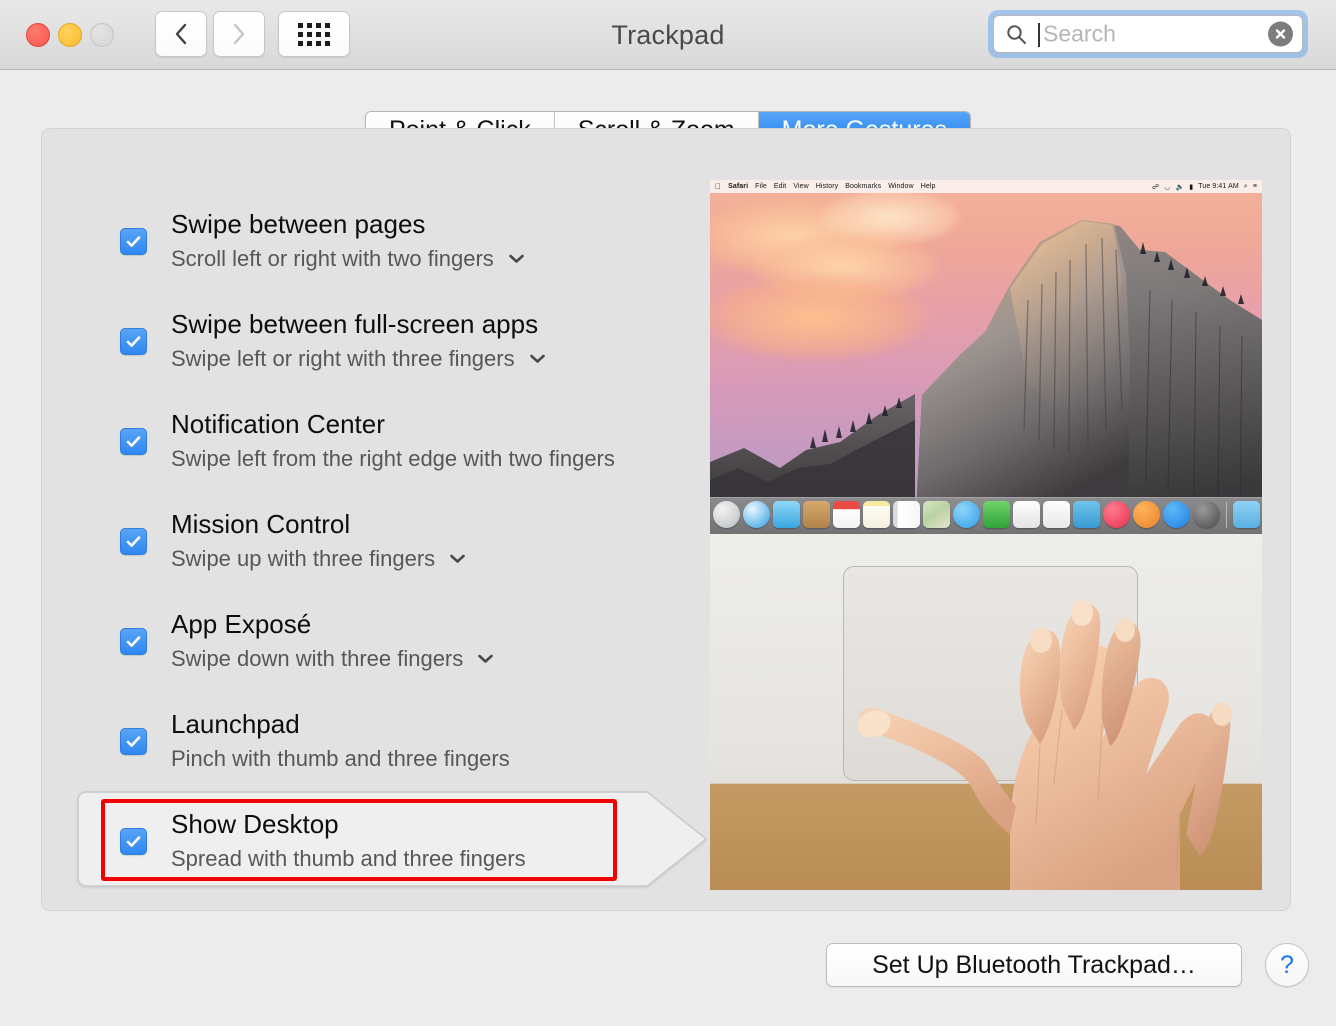 This screenshot has width=1336, height=1026. What do you see at coordinates (897, 186) in the screenshot?
I see `menu-item-window: Window` at bounding box center [897, 186].